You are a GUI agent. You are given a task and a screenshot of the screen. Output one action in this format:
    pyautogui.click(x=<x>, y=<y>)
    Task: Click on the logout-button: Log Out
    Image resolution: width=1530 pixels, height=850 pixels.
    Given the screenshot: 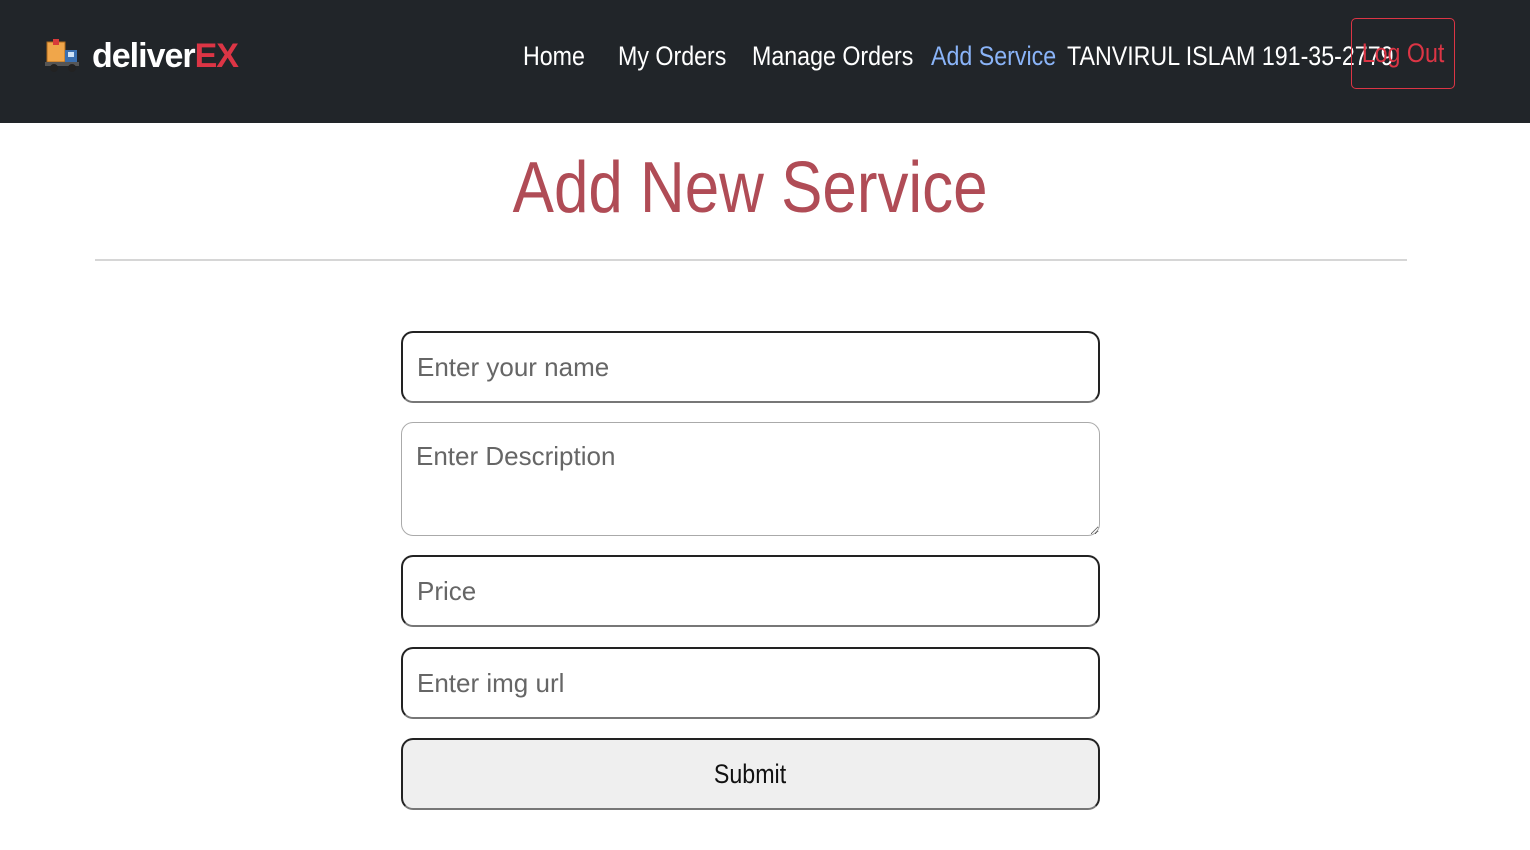 What is the action you would take?
    pyautogui.click(x=1403, y=53)
    